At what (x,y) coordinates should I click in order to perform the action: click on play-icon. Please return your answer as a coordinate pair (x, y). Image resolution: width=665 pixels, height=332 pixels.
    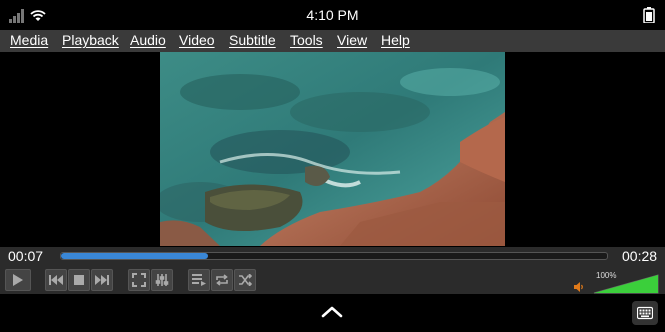
    Looking at the image, I should click on (18, 280).